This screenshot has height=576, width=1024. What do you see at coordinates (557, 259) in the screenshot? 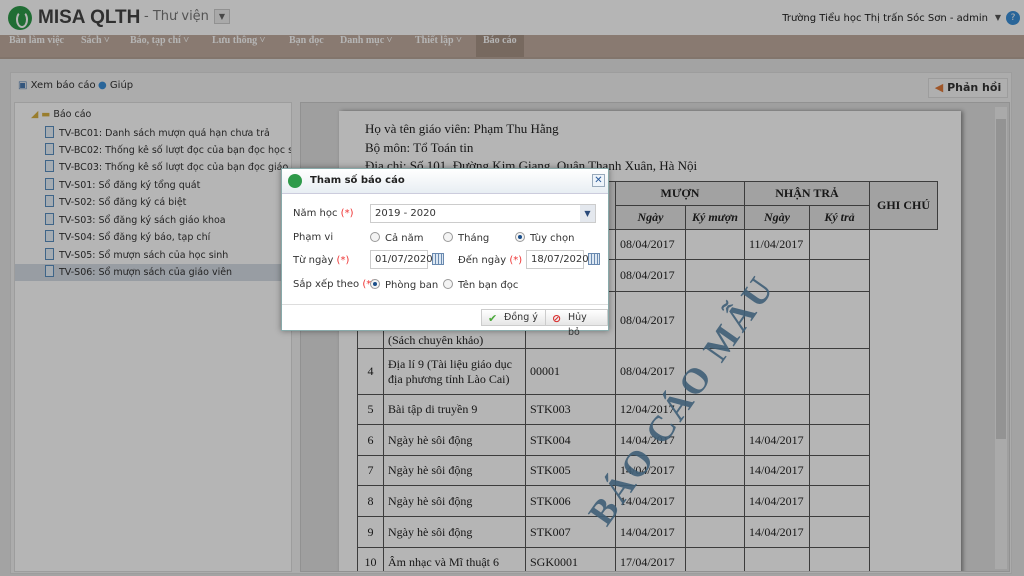
I see `to-date-input: 18/07/2020` at bounding box center [557, 259].